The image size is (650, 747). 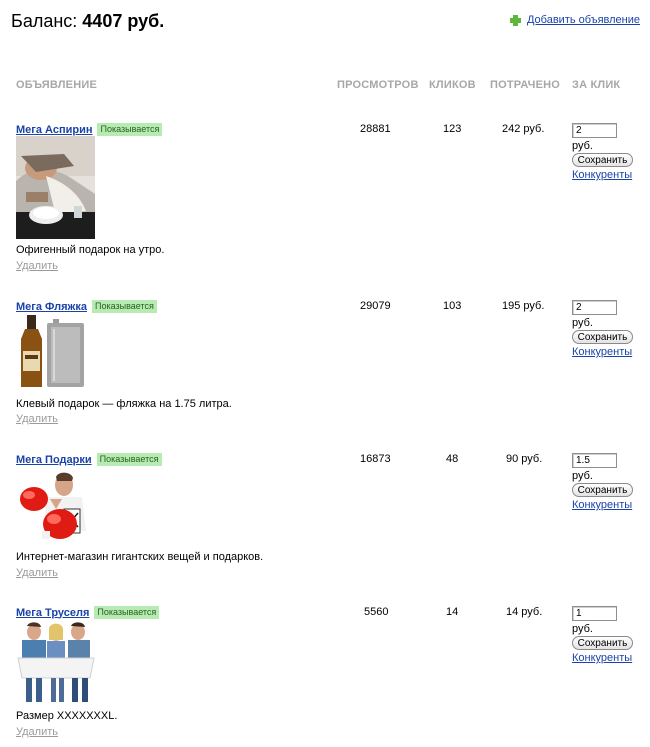 What do you see at coordinates (452, 459) in the screenshot?
I see `clicks-value: 48` at bounding box center [452, 459].